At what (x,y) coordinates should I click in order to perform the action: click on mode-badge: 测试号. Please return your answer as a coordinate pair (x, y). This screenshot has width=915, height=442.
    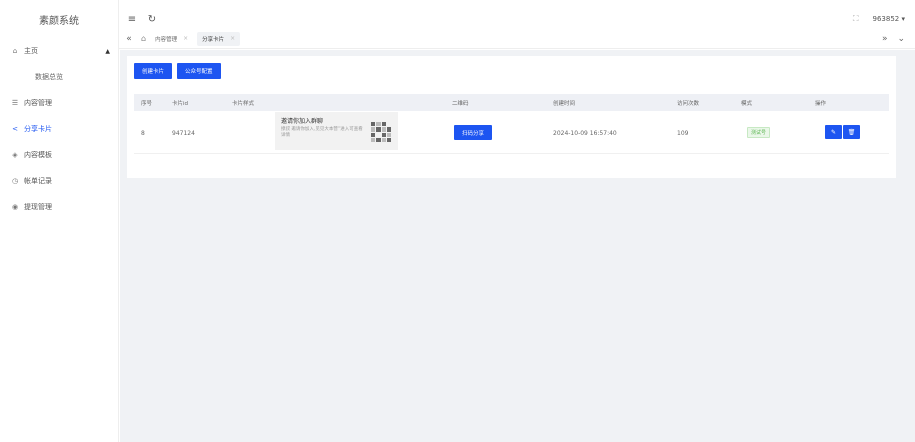
    Looking at the image, I should click on (759, 132).